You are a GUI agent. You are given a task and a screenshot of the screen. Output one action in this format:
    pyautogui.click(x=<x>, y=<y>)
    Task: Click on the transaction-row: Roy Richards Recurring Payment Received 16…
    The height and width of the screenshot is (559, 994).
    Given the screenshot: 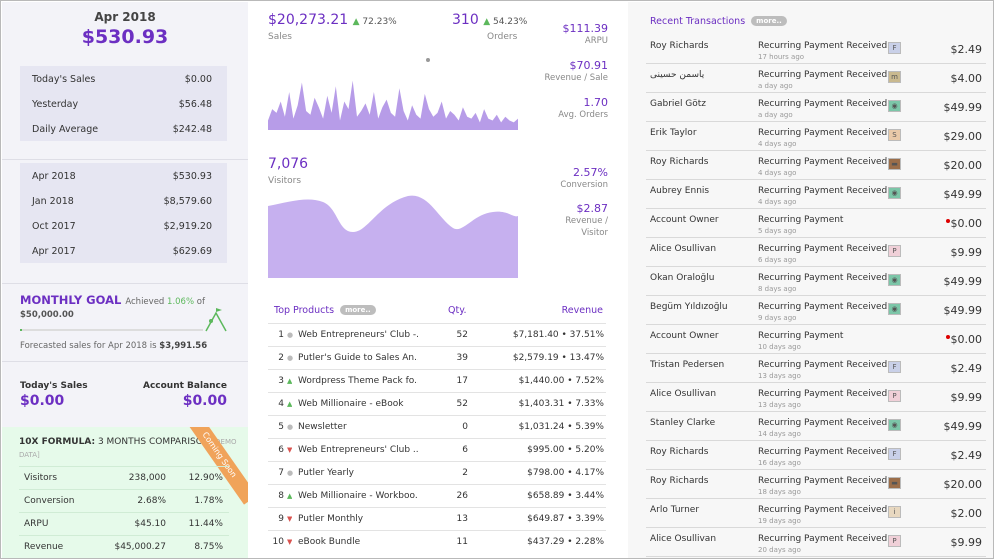 What is the action you would take?
    pyautogui.click(x=816, y=455)
    